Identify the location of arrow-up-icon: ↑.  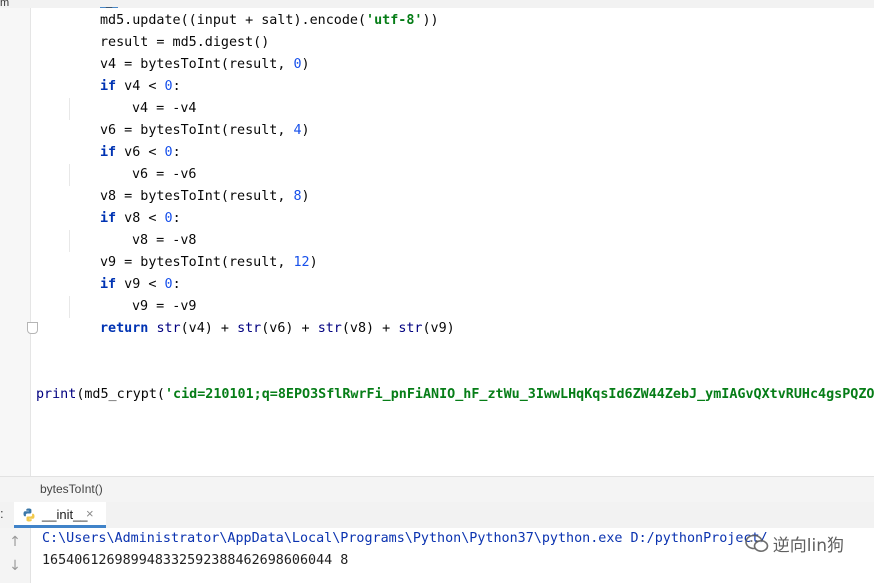
(15, 542).